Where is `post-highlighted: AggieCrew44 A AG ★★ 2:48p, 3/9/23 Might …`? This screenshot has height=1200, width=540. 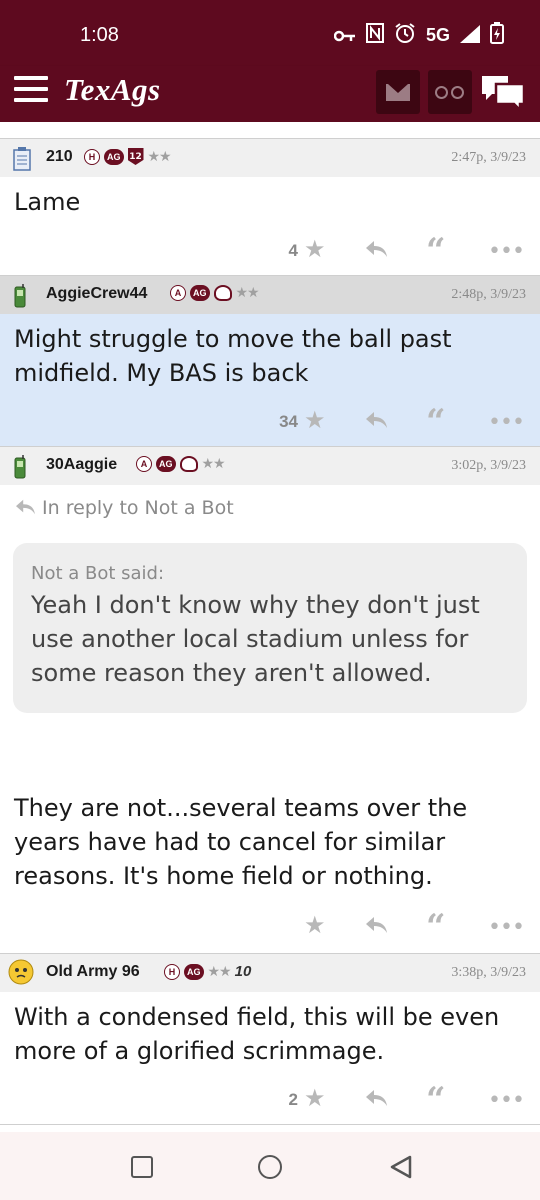
post-highlighted: AggieCrew44 A AG ★★ 2:48p, 3/9/23 Might … is located at coordinates (270, 360).